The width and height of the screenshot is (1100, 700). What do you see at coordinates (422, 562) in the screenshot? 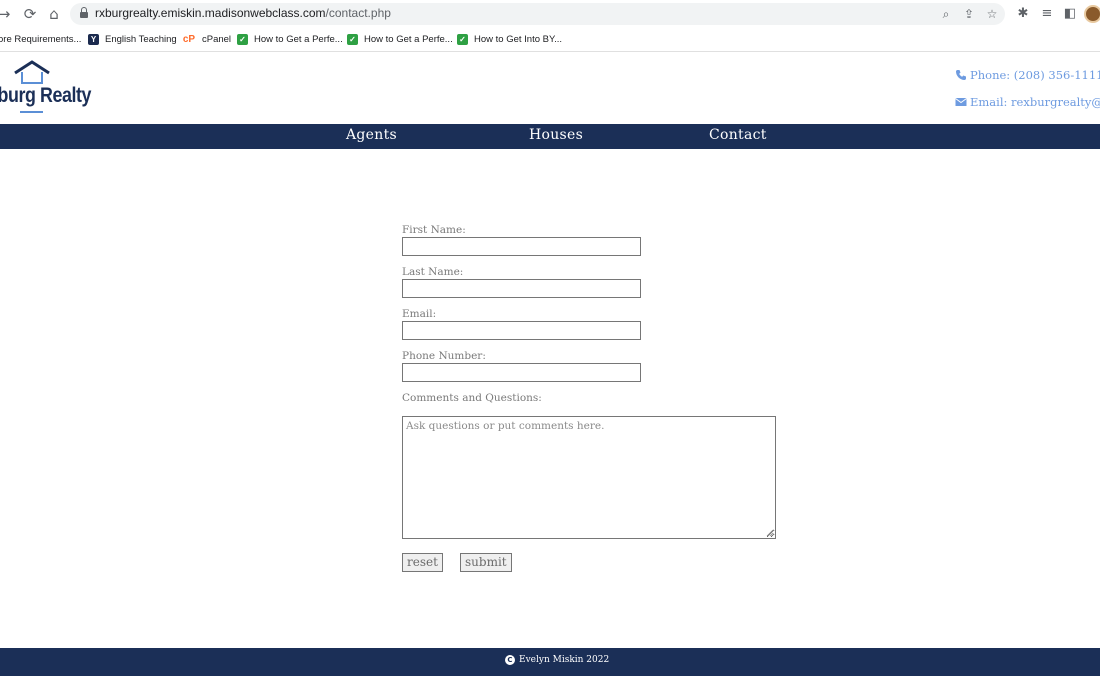
I see `reset-button: reset` at bounding box center [422, 562].